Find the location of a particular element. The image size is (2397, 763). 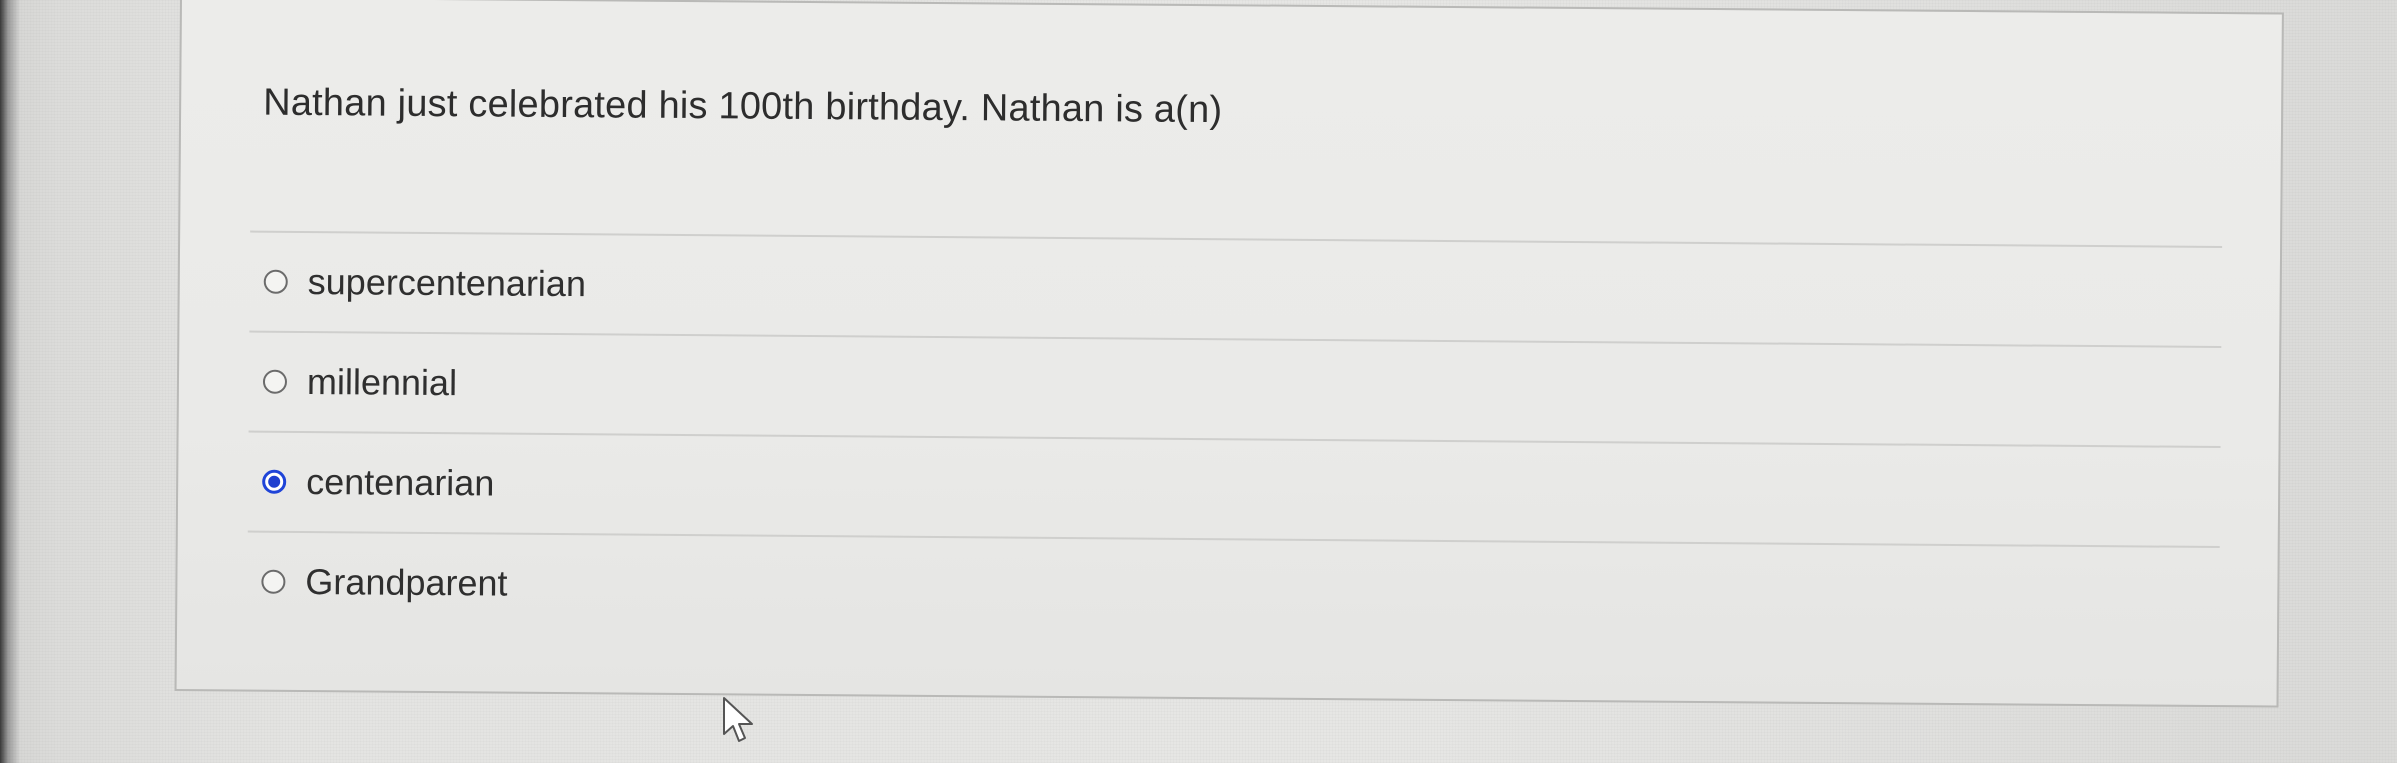

answer-label: supercentenarian is located at coordinates (447, 283).